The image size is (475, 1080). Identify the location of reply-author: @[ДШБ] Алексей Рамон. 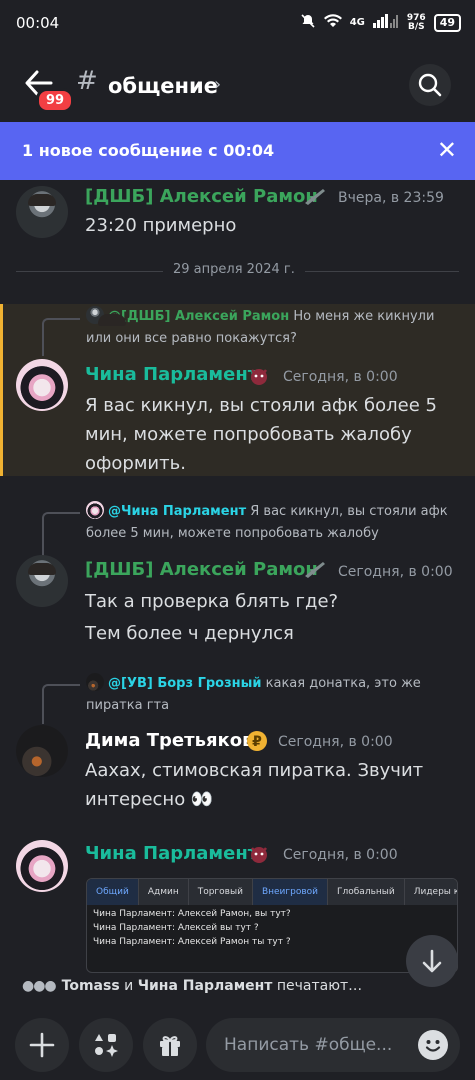
(199, 316).